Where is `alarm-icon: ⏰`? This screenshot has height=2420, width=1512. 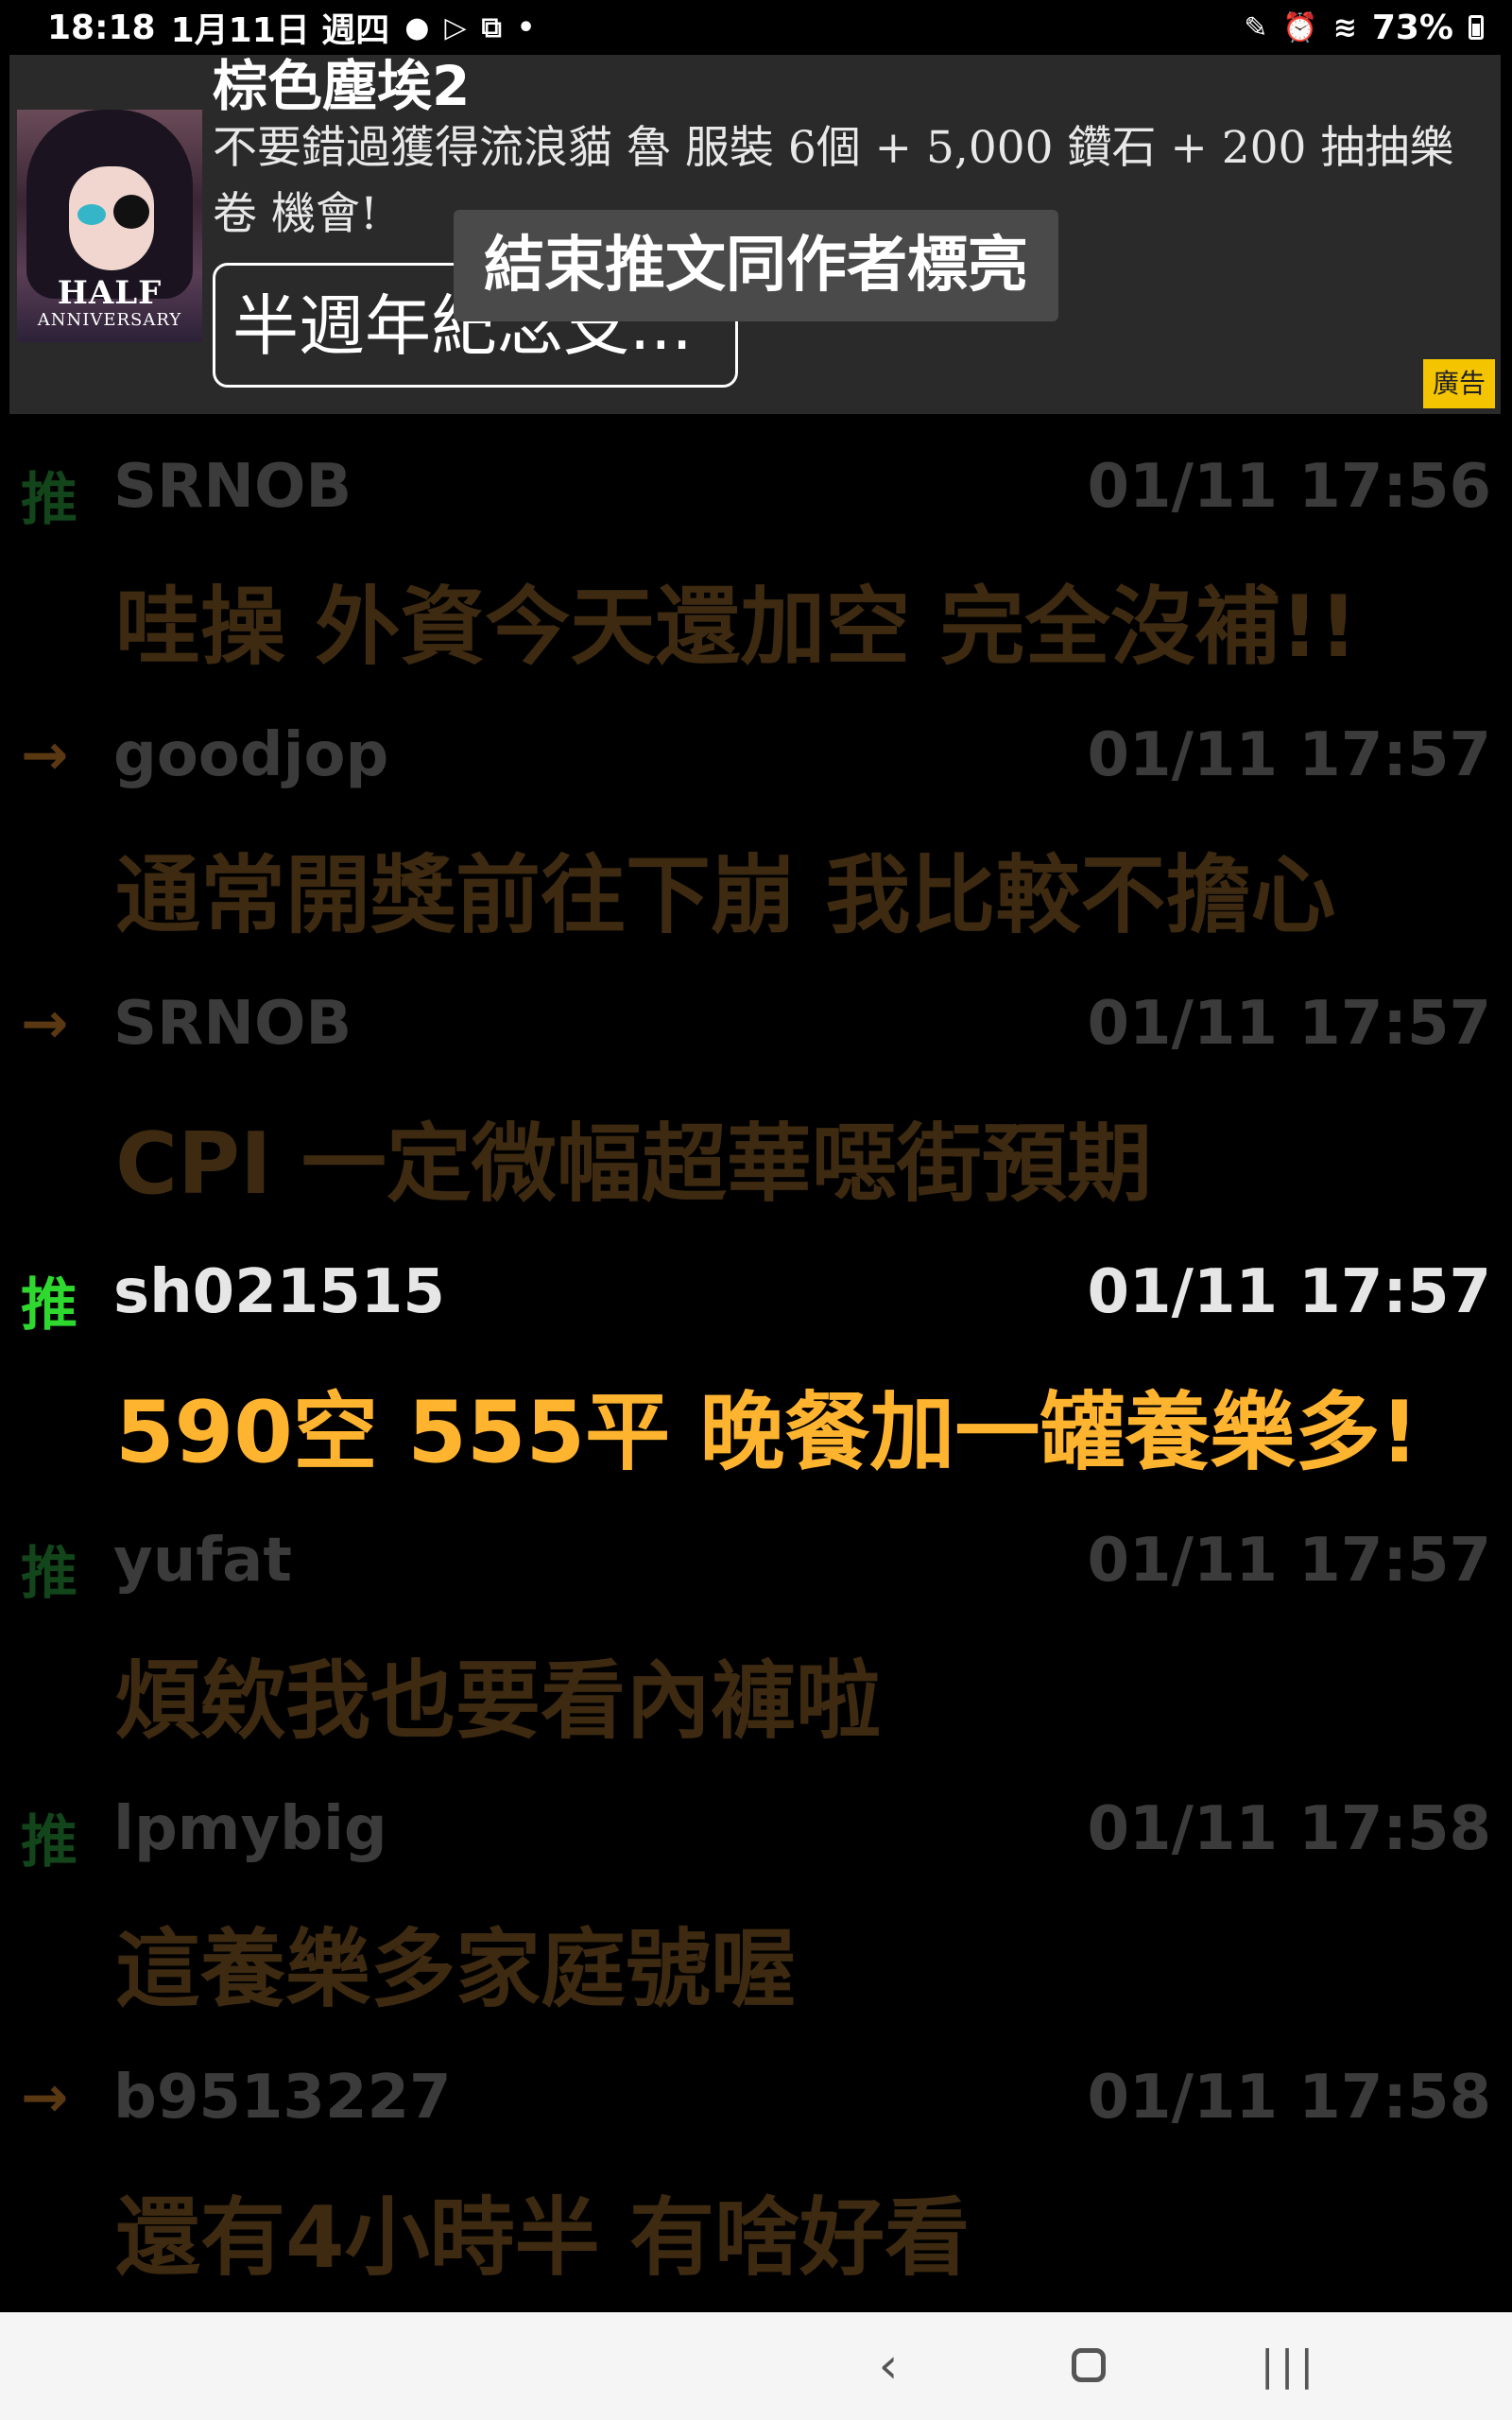 alarm-icon: ⏰ is located at coordinates (1300, 27).